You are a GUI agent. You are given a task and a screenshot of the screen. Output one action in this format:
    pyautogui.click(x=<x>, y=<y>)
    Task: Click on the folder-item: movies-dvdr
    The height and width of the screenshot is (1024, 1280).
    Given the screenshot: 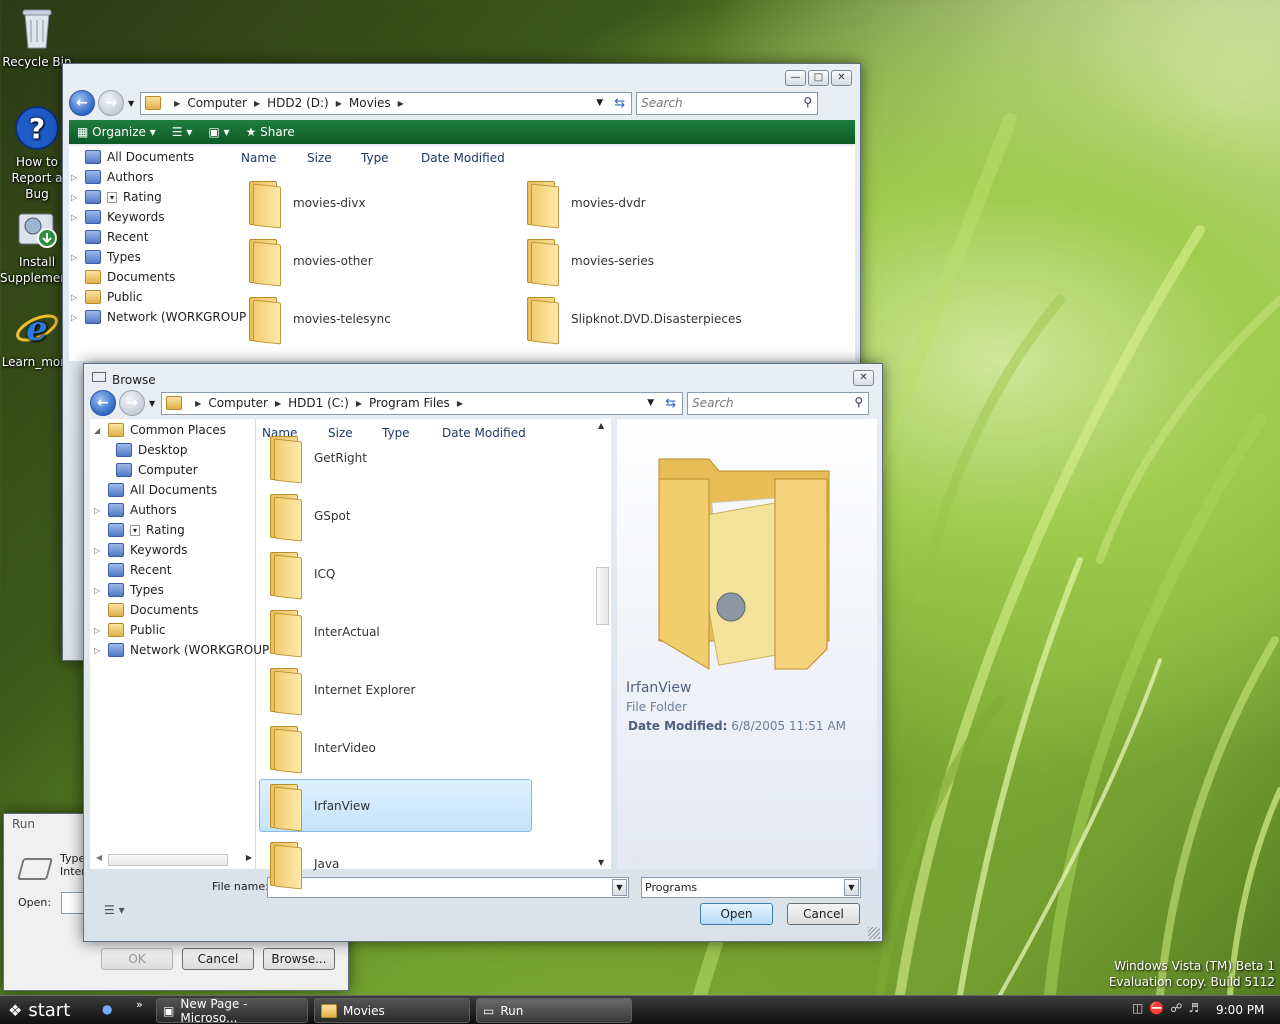 What is the action you would take?
    pyautogui.click(x=584, y=203)
    